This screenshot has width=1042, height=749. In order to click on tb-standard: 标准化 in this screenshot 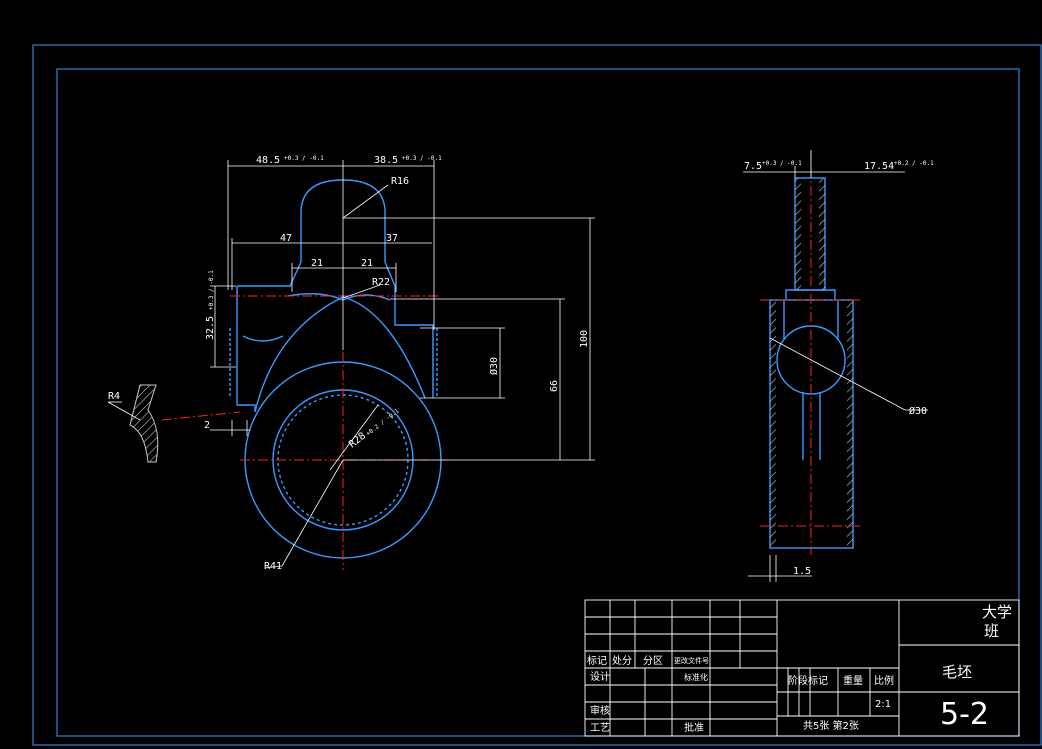, I will do `click(696, 677)`.